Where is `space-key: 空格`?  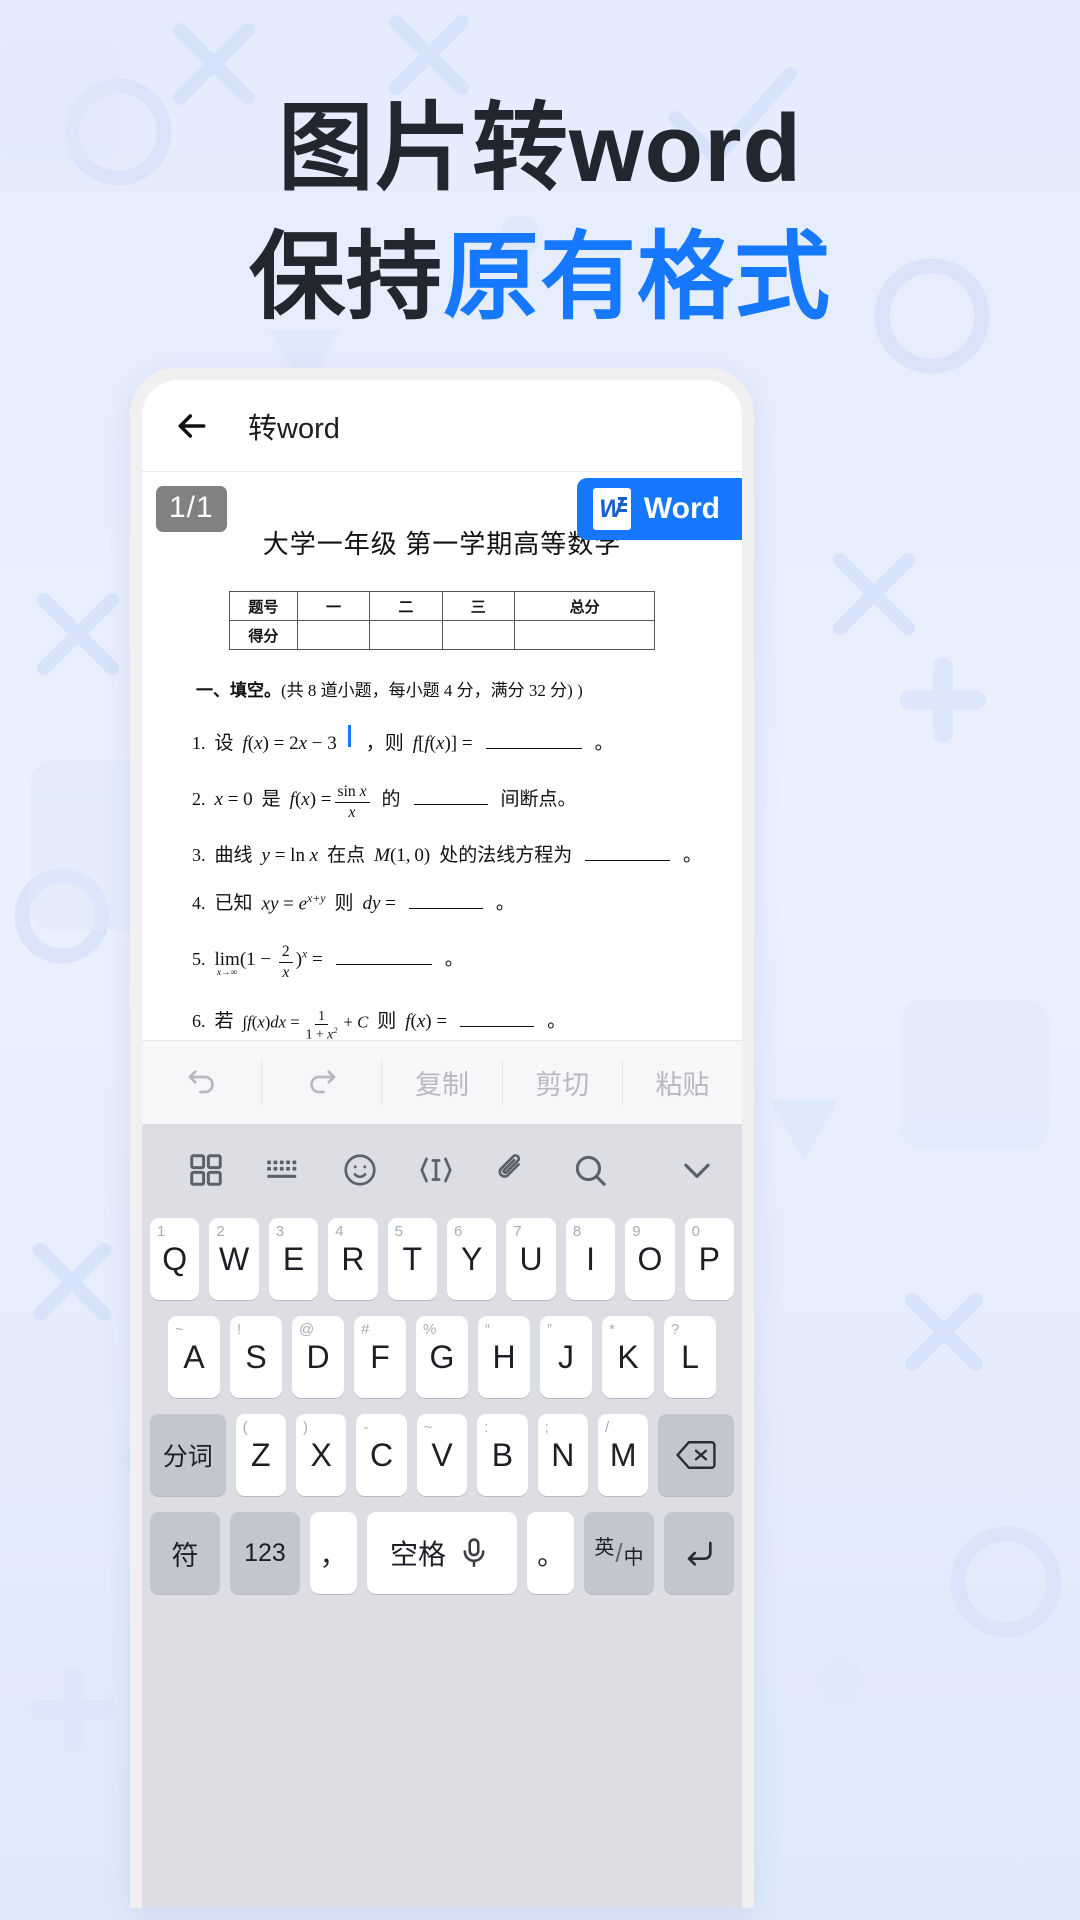 space-key: 空格 is located at coordinates (442, 1553).